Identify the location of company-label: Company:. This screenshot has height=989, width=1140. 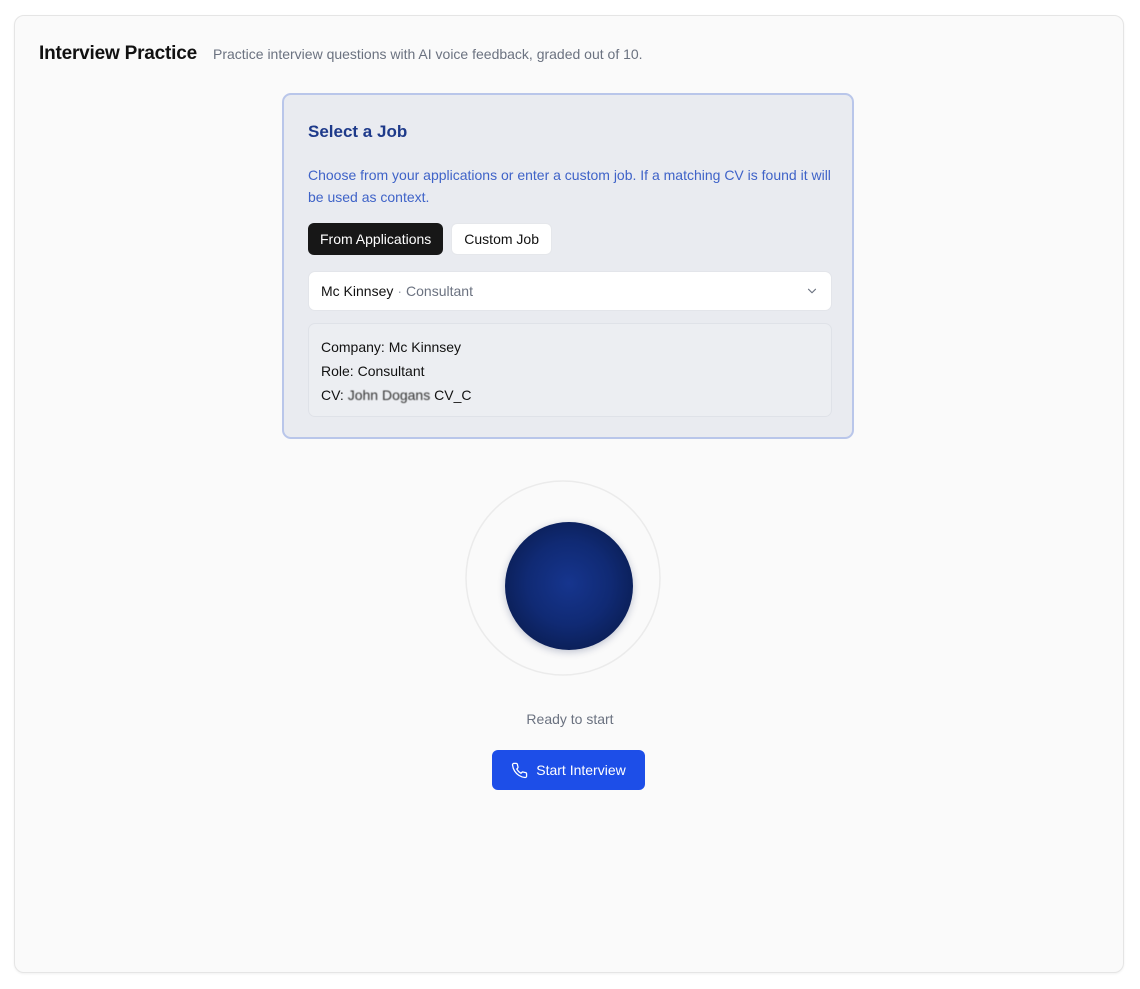
(353, 347).